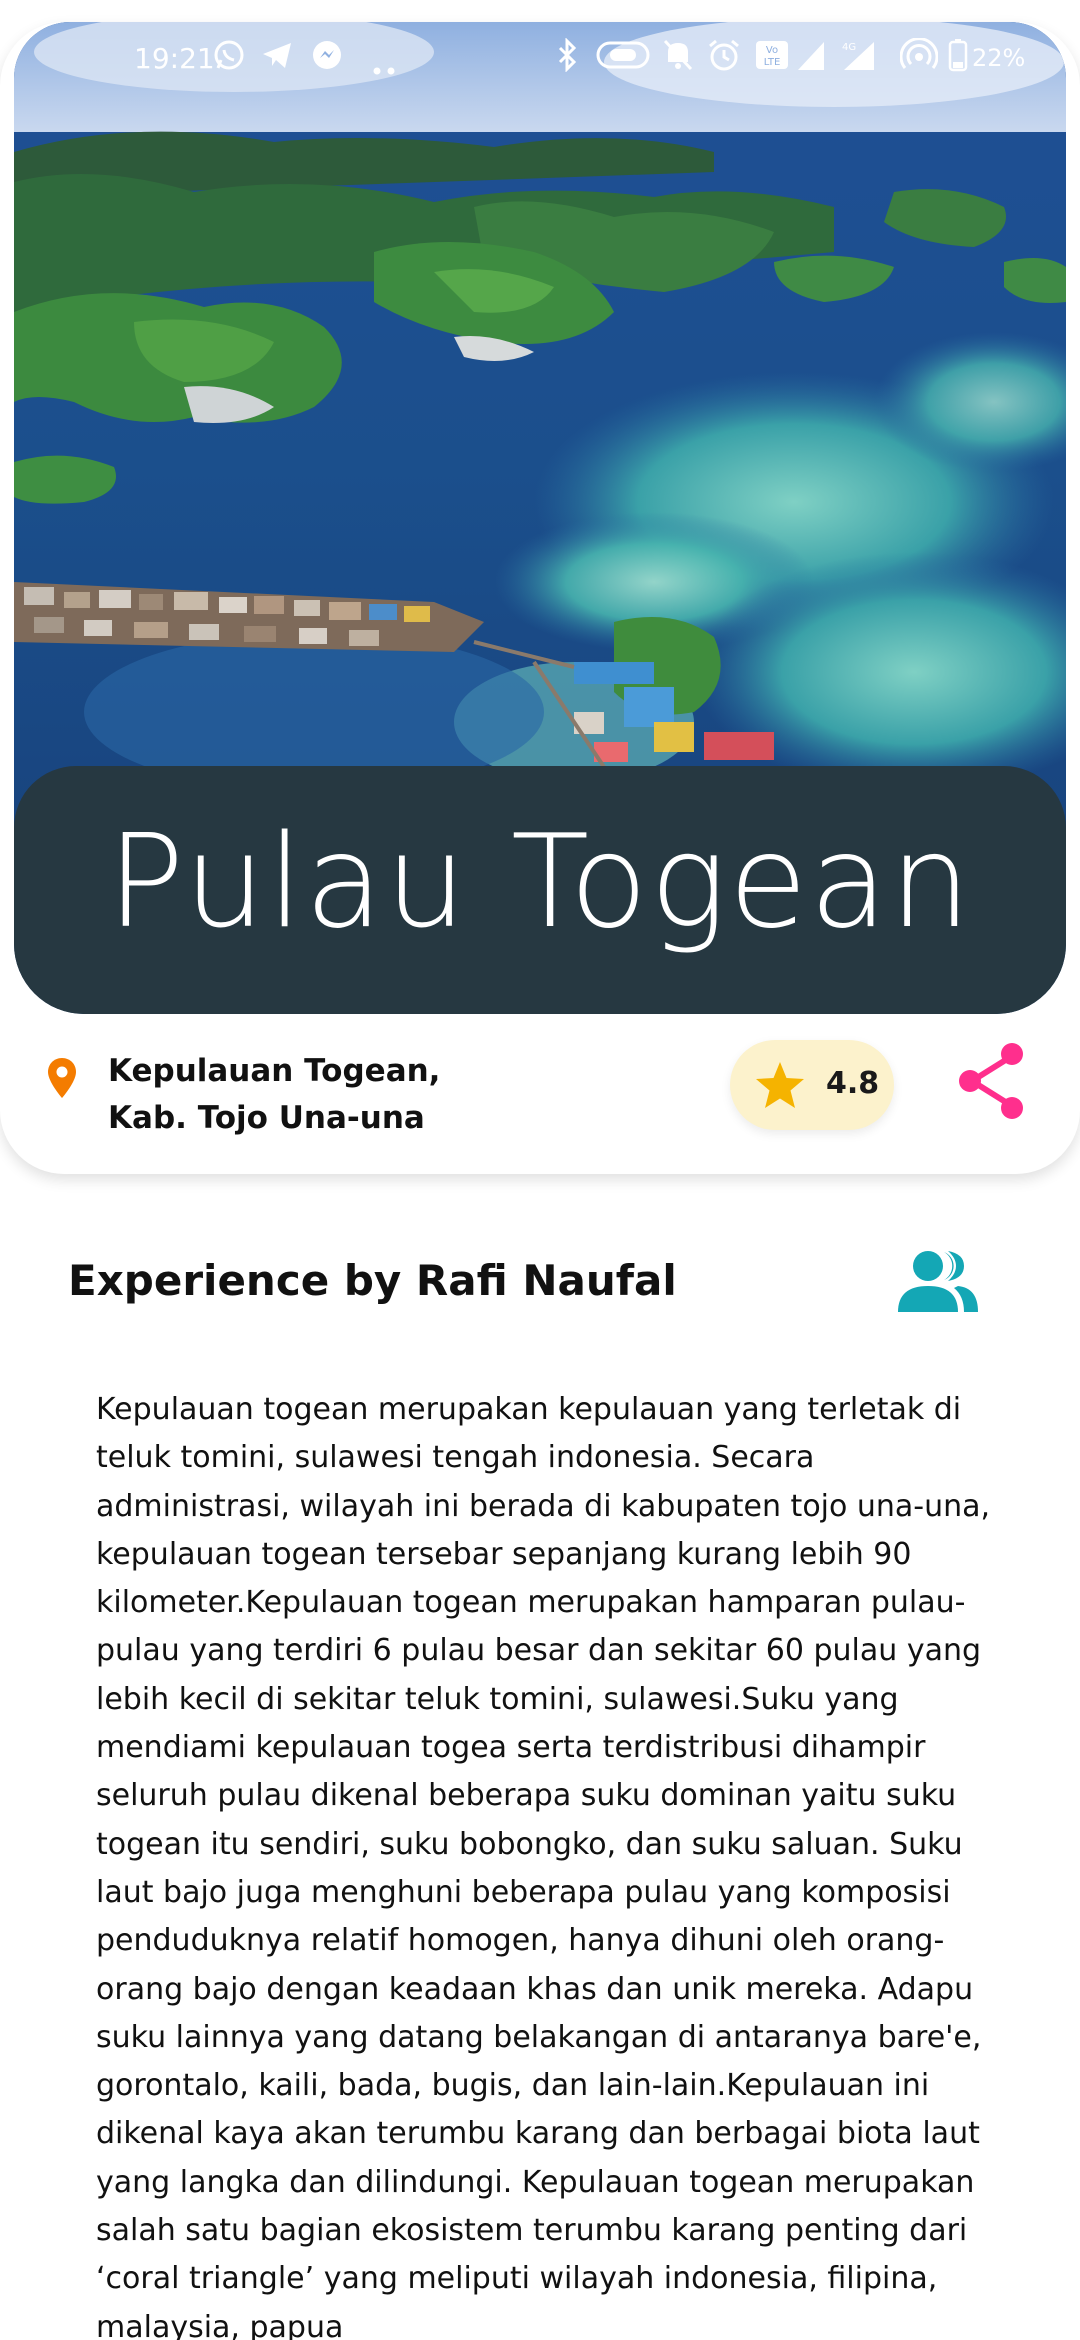 The image size is (1080, 2340). I want to click on battery-icon, so click(958, 58).